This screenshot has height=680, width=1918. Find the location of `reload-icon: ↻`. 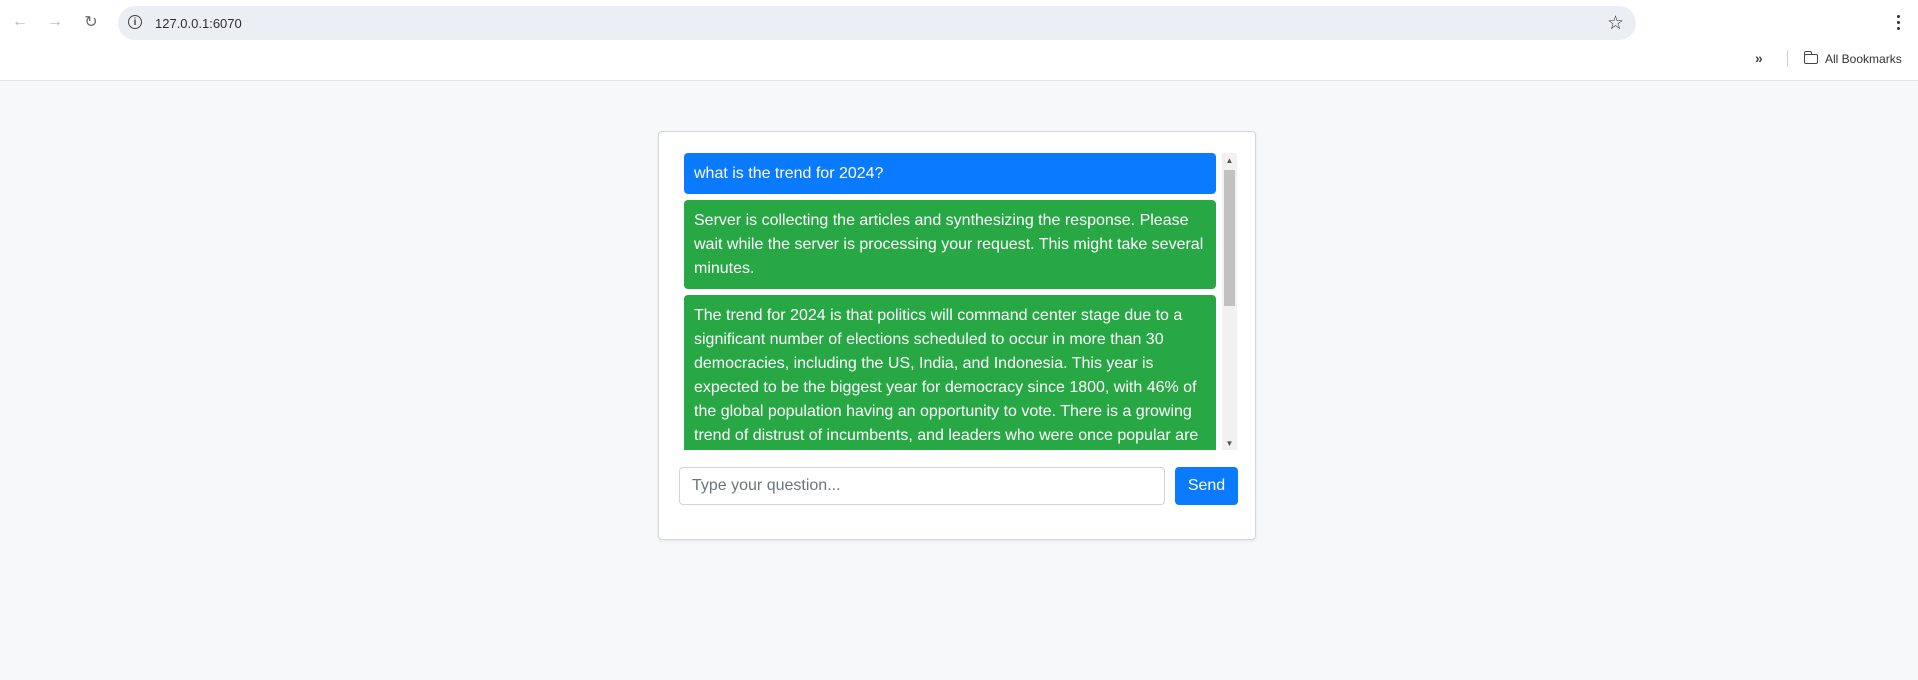

reload-icon: ↻ is located at coordinates (91, 22).